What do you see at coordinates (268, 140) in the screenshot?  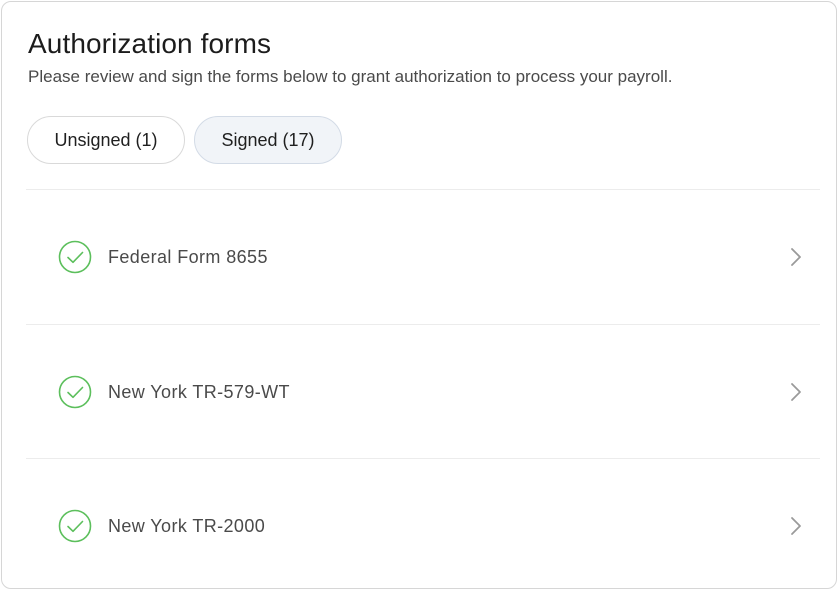 I see `tab-signed: Signed (17)` at bounding box center [268, 140].